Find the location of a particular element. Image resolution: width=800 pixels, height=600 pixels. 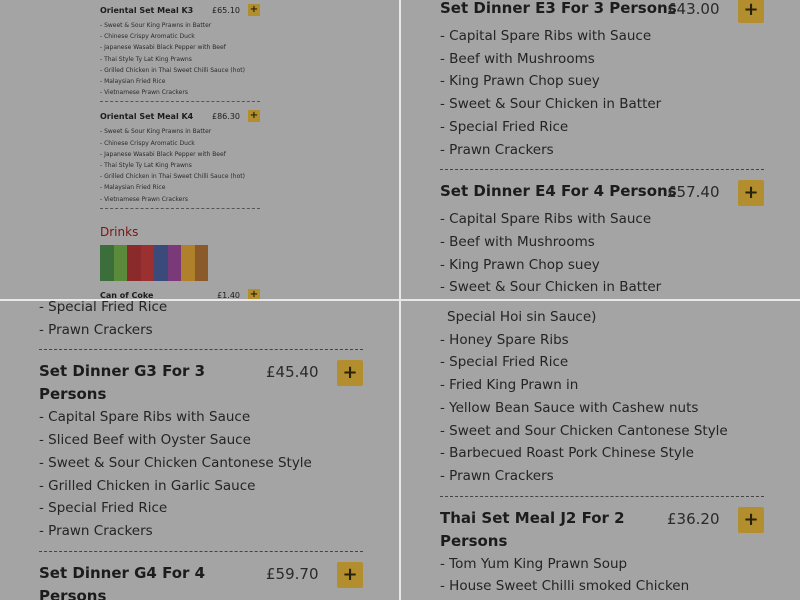

item-price: £65.10 is located at coordinates (226, 10).